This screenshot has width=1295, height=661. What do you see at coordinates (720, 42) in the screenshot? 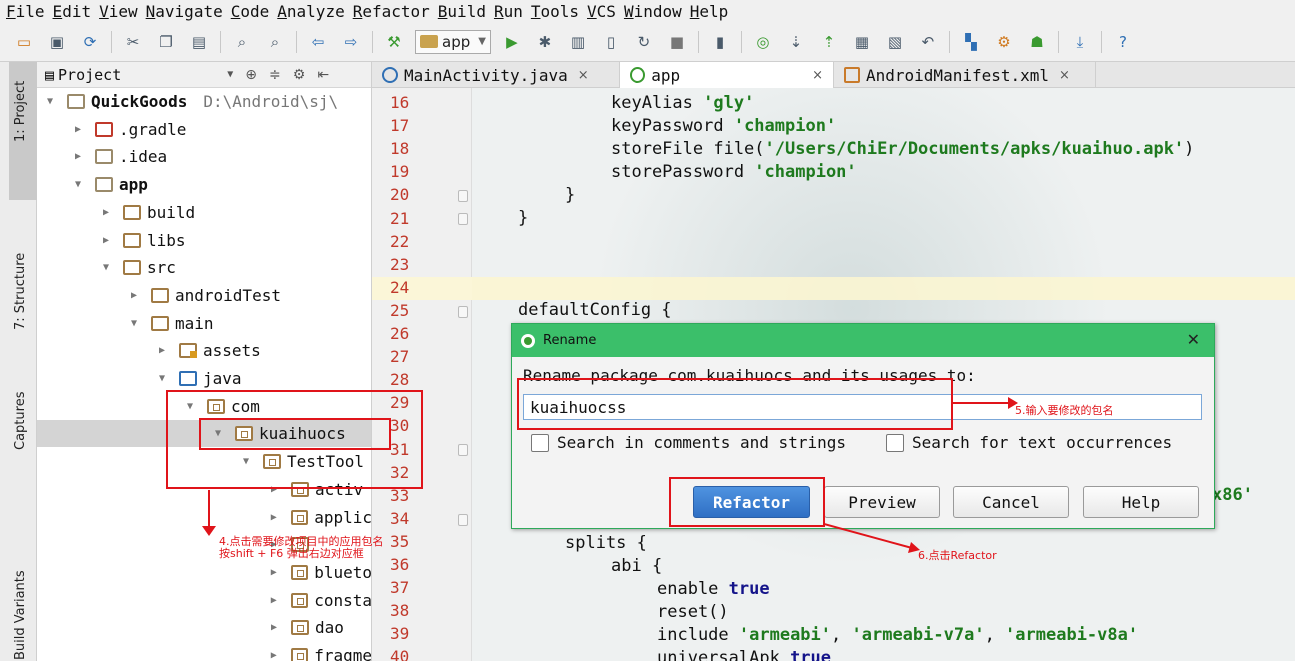
I see `device-monitor-icon: ▮` at bounding box center [720, 42].